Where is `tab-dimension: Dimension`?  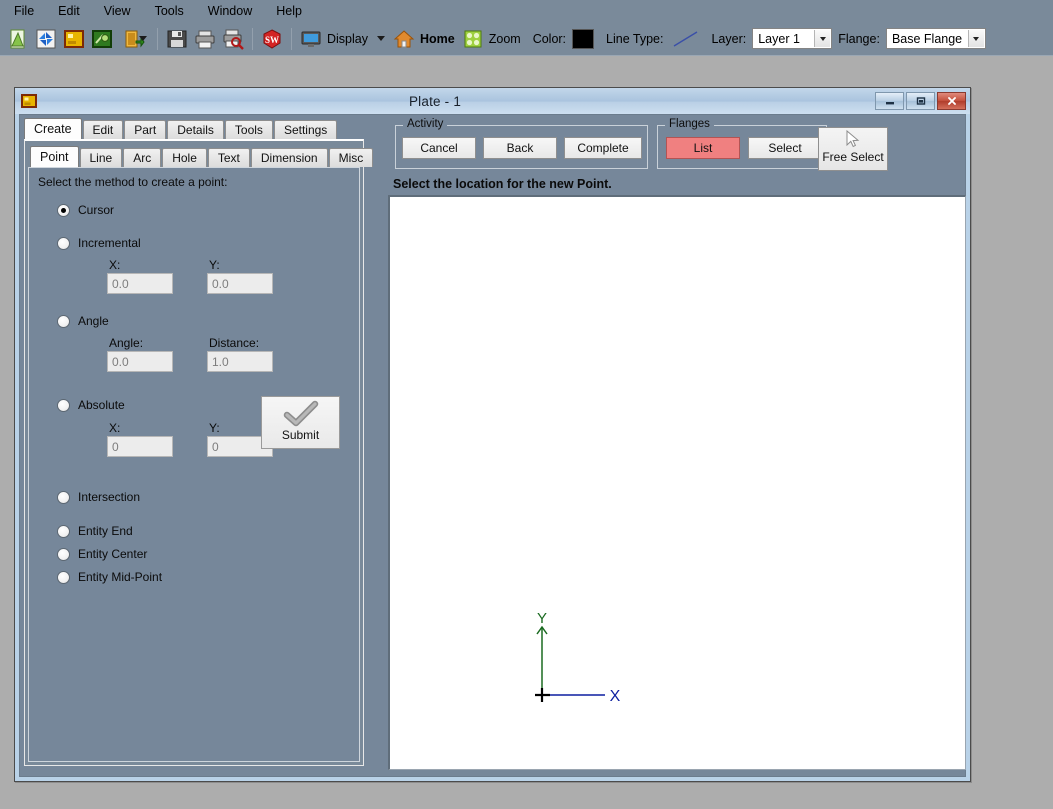 tab-dimension: Dimension is located at coordinates (289, 157).